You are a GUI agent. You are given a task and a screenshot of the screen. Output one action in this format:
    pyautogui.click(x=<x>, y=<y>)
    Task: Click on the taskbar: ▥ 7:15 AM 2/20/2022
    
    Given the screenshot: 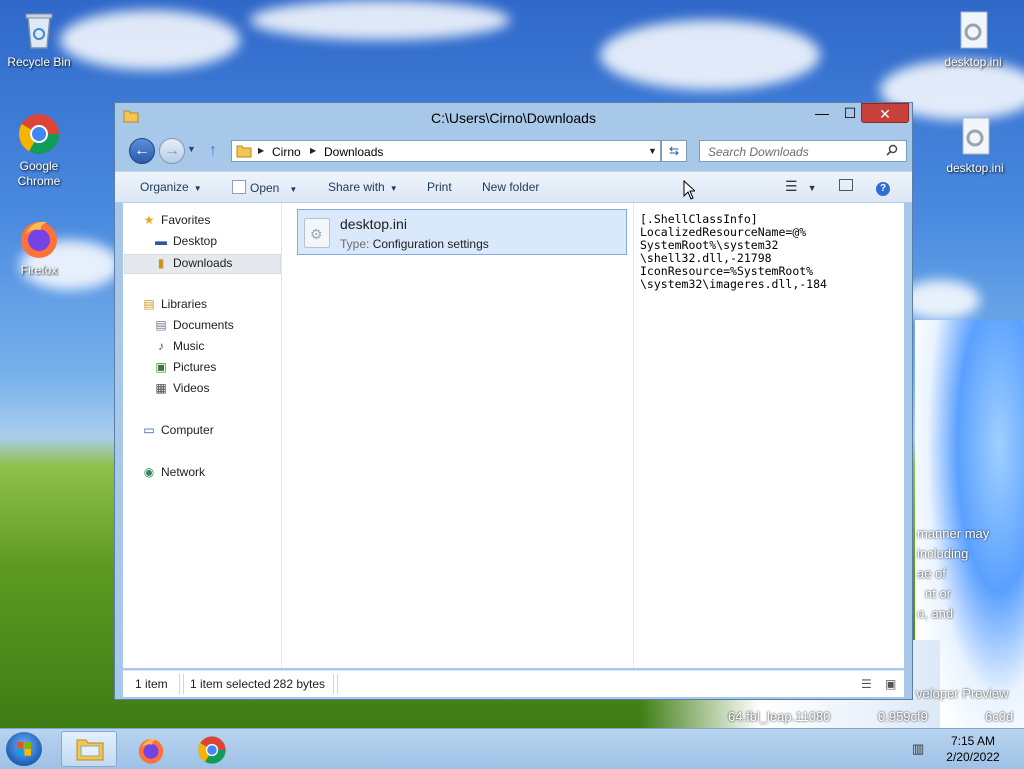 What is the action you would take?
    pyautogui.click(x=512, y=748)
    